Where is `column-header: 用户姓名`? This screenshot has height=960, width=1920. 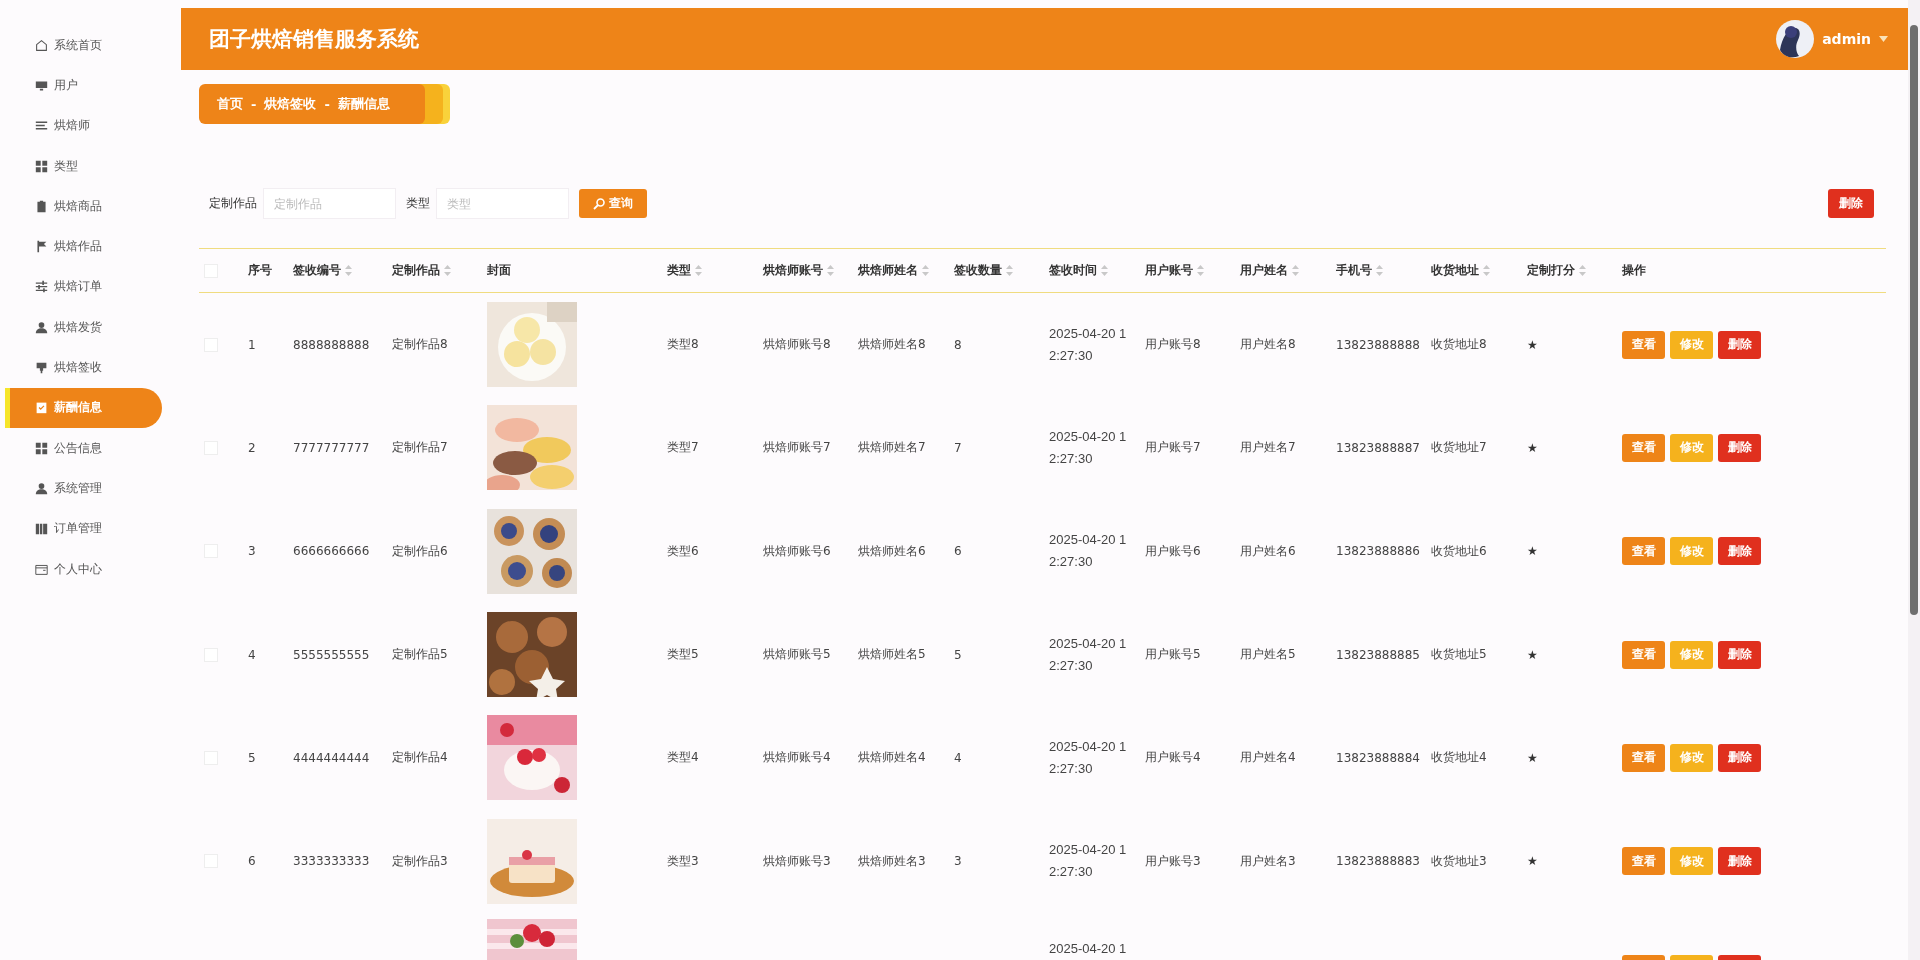
column-header: 用户姓名 is located at coordinates (1264, 270).